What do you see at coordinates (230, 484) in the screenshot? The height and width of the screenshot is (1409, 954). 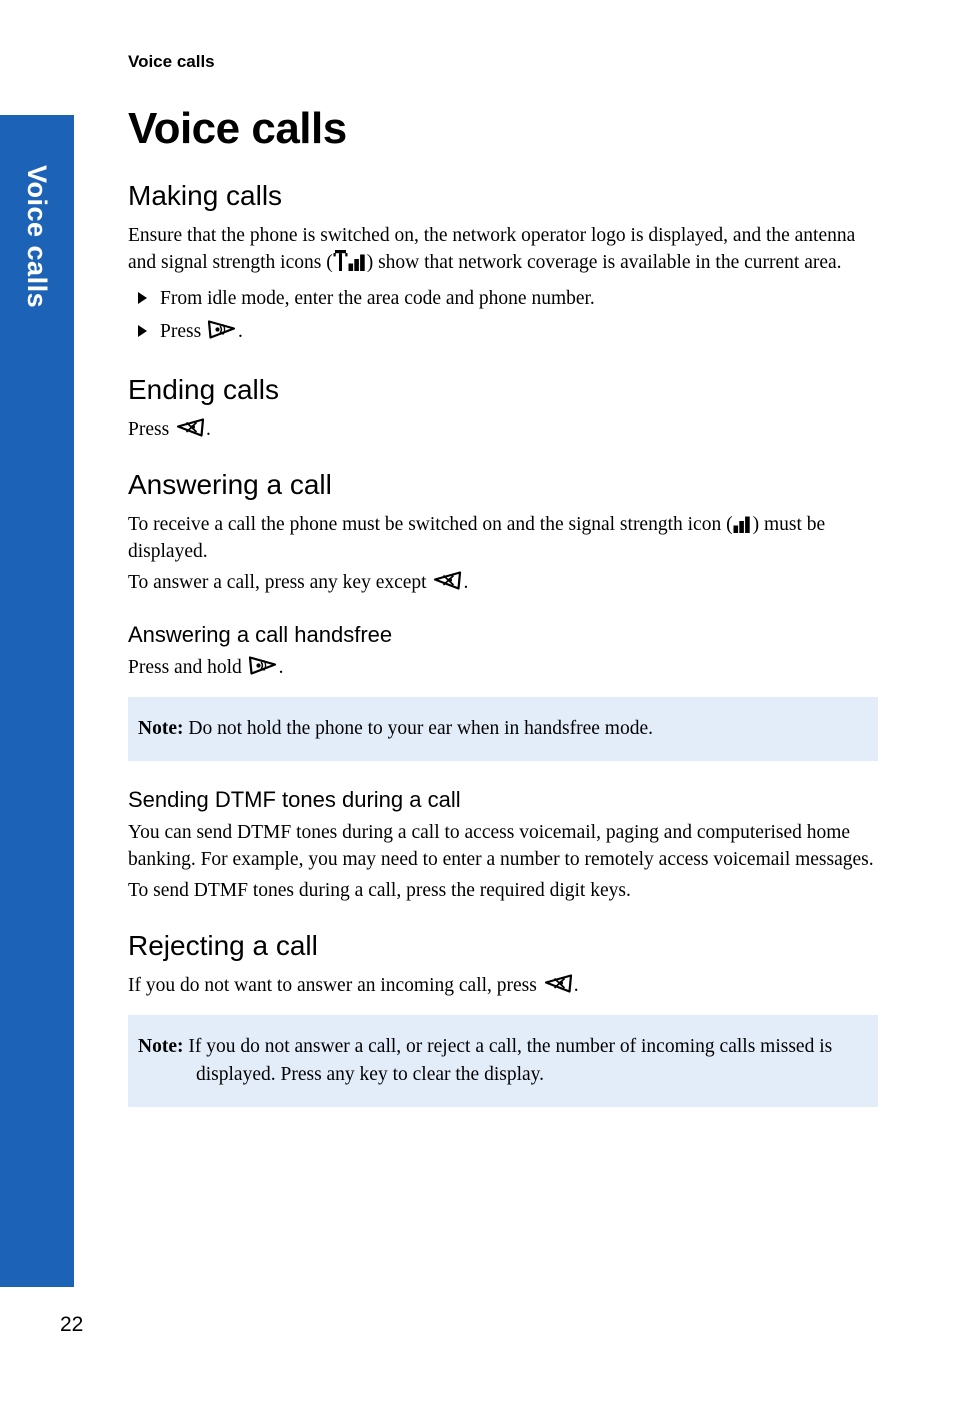 I see `section-heading-answering-a-call: Answering a call` at bounding box center [230, 484].